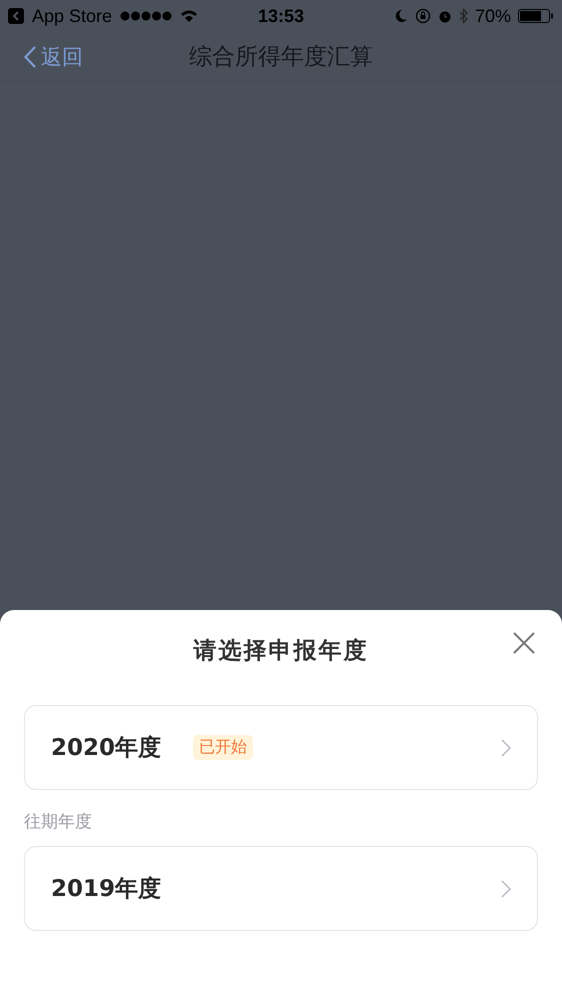  Describe the element at coordinates (524, 643) in the screenshot. I see `close-icon` at that location.